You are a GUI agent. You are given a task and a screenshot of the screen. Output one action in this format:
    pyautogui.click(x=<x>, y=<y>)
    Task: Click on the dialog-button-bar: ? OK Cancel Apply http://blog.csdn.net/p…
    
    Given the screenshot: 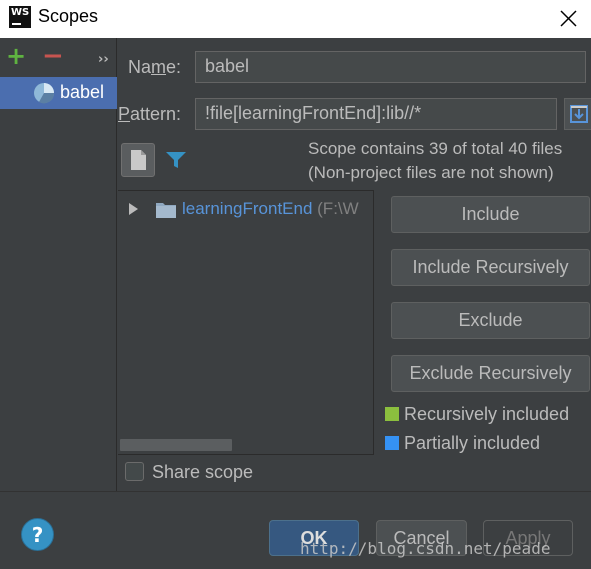 What is the action you would take?
    pyautogui.click(x=295, y=530)
    